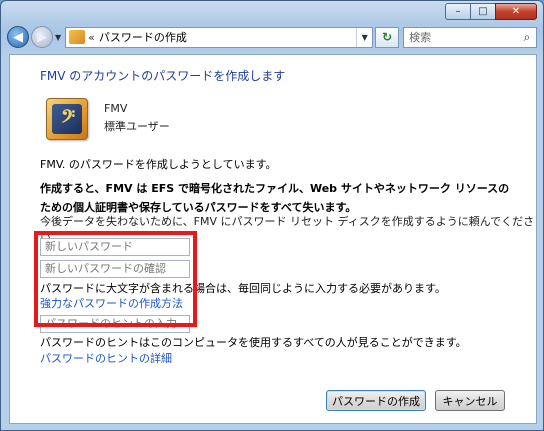  I want to click on refresh-button: ↻, so click(387, 37).